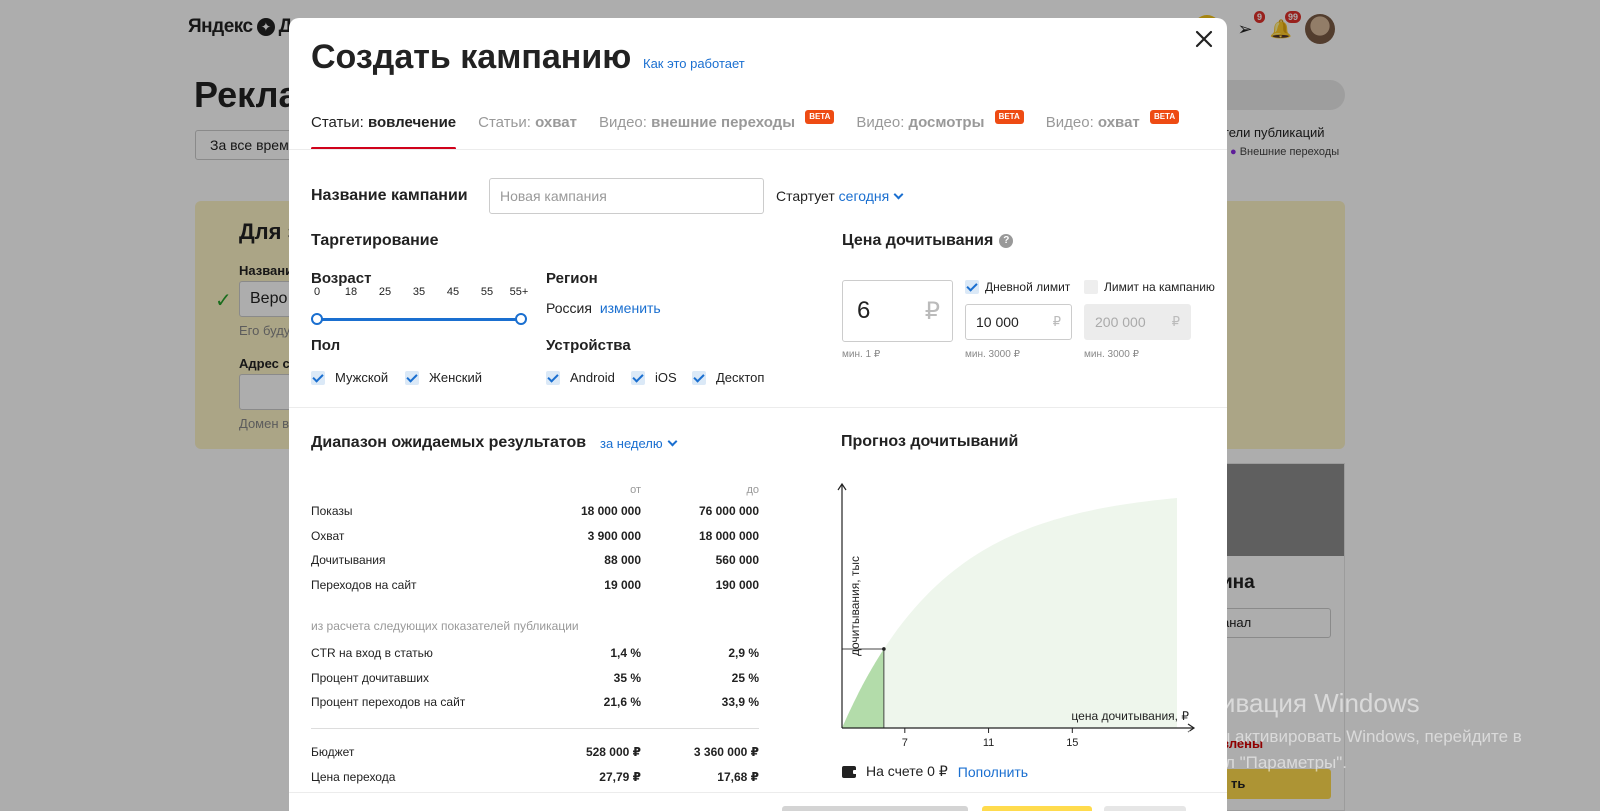 The height and width of the screenshot is (811, 1600). I want to click on device-desktop-checkbox: Десктоп, so click(728, 377).